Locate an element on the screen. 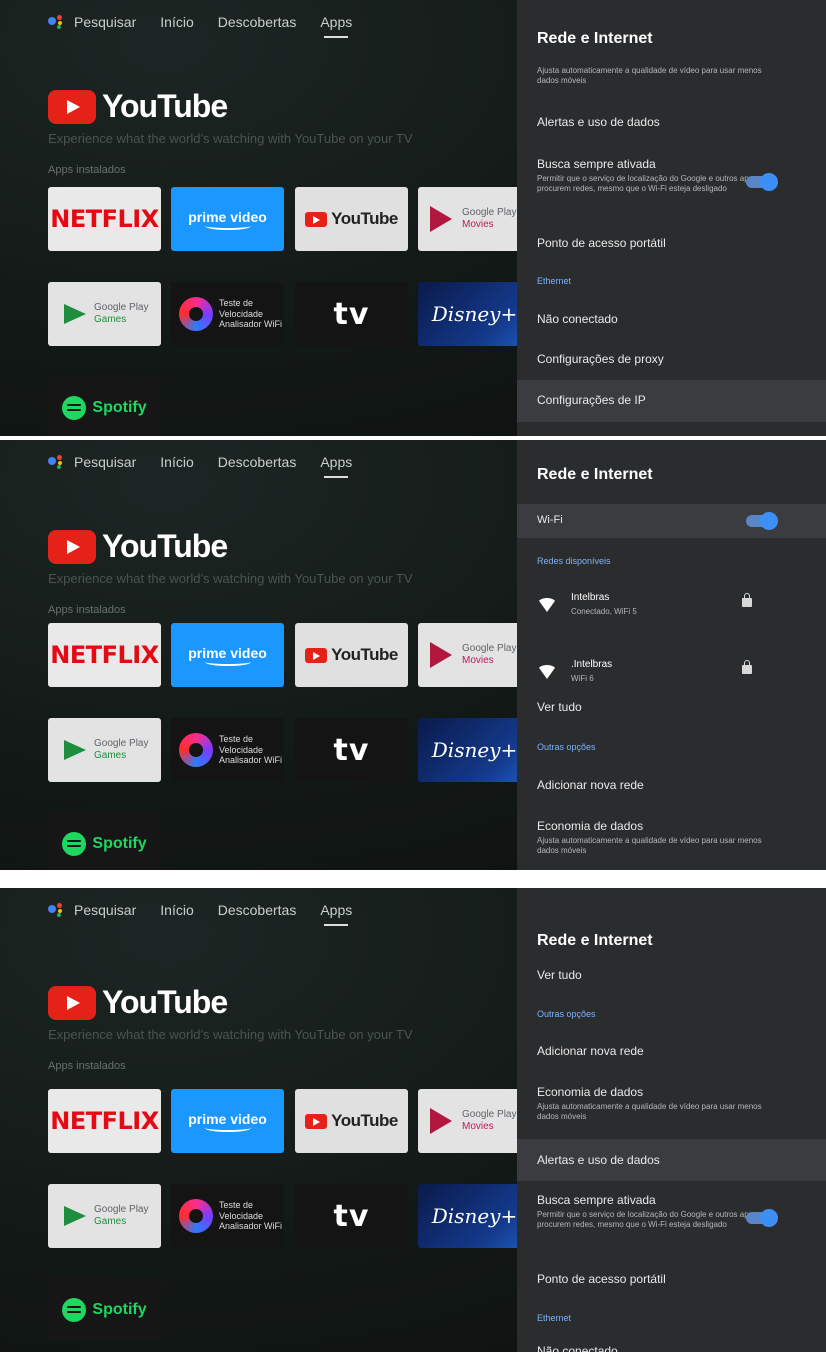 This screenshot has height=1352, width=826. menu-ip-settings: Configurações de IP is located at coordinates (671, 401).